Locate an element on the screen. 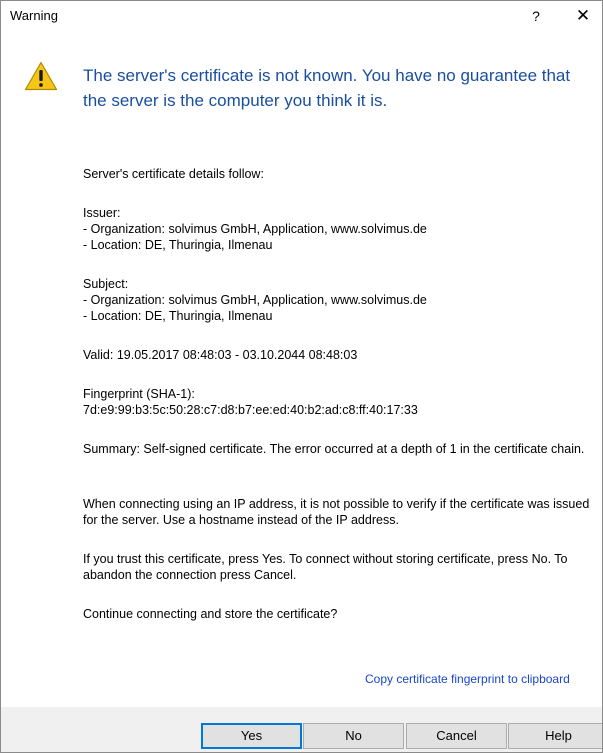  warning-icon is located at coordinates (41, 76).